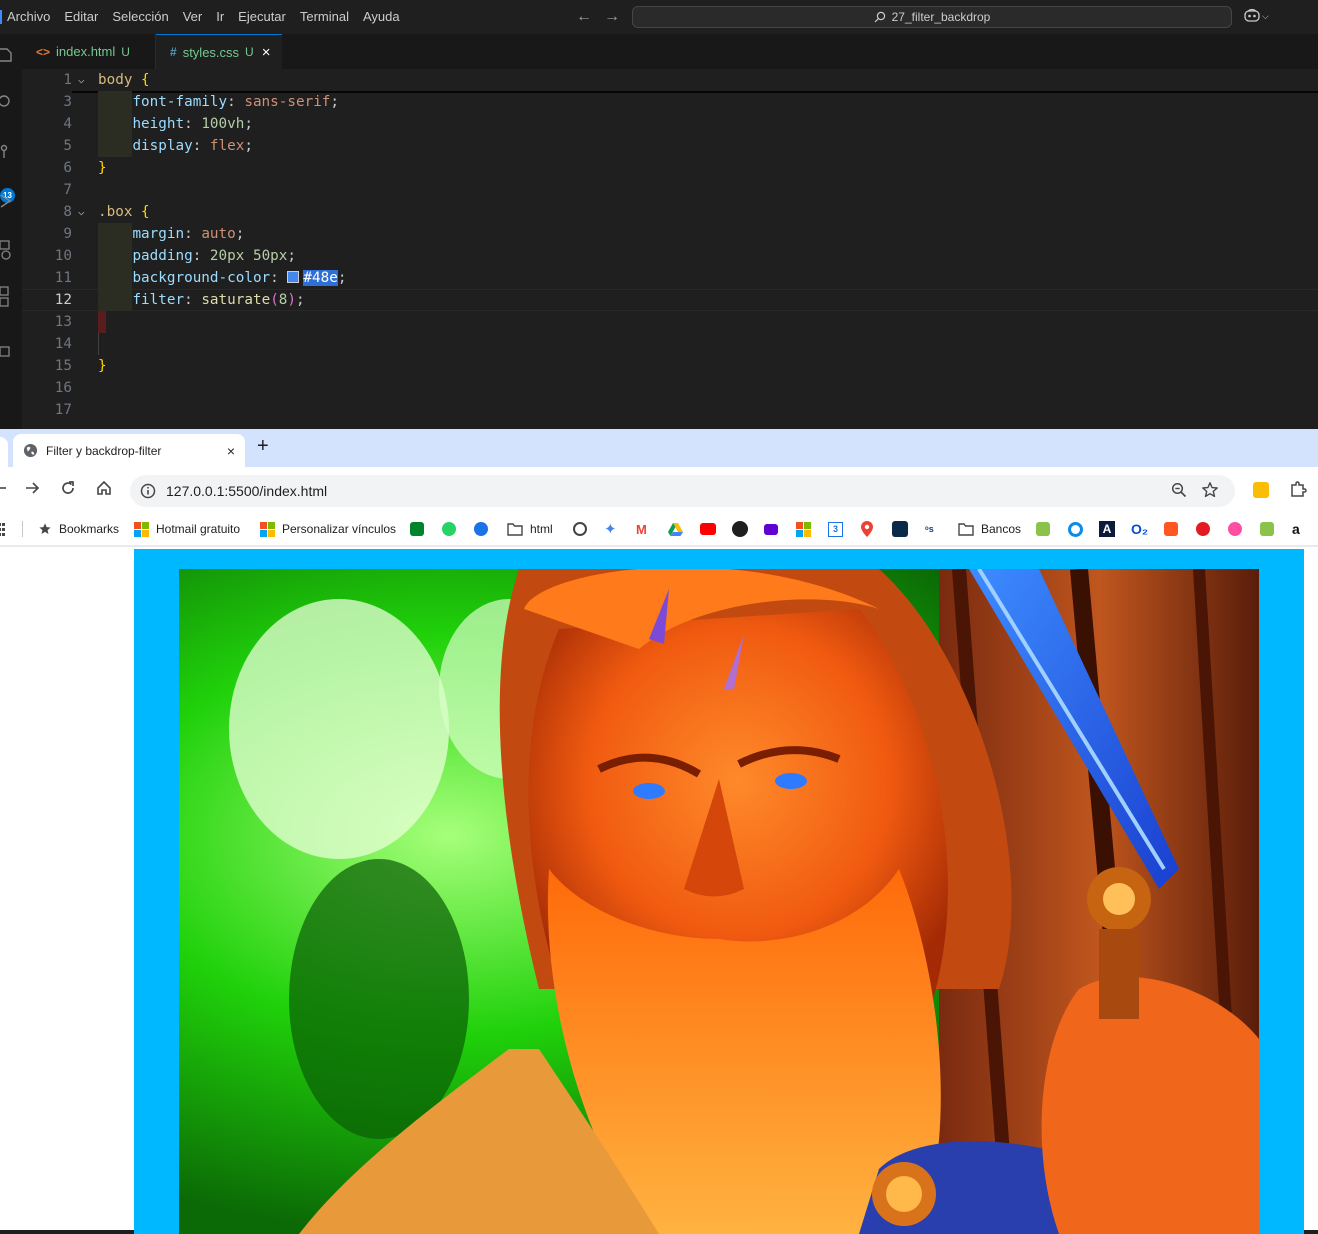 The height and width of the screenshot is (1234, 1318). I want to click on bookmark-edge, so click(1075, 529).